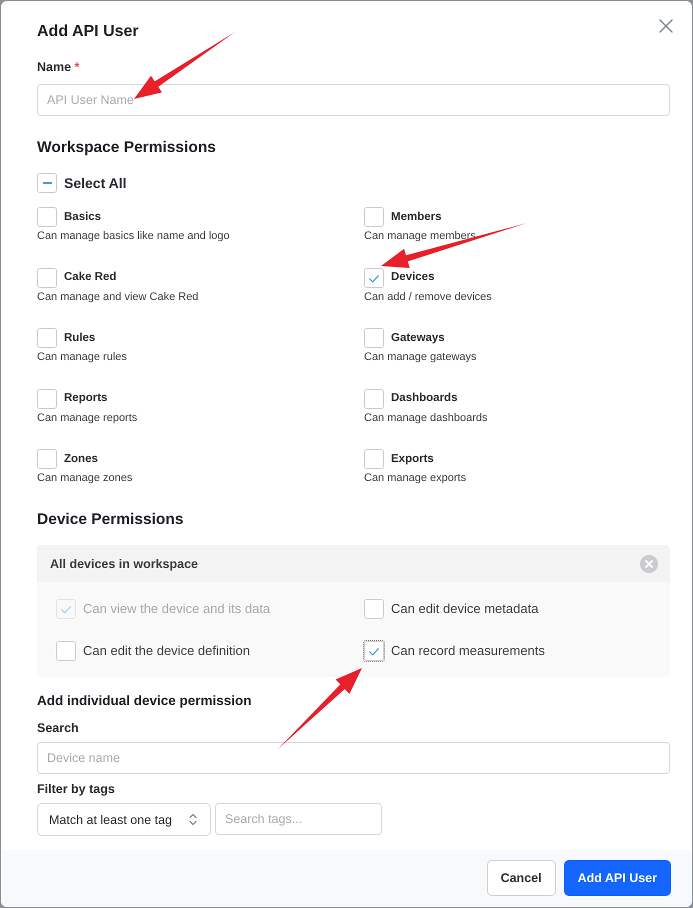 Image resolution: width=693 pixels, height=908 pixels. What do you see at coordinates (353, 758) in the screenshot?
I see `device-search-input: Device name` at bounding box center [353, 758].